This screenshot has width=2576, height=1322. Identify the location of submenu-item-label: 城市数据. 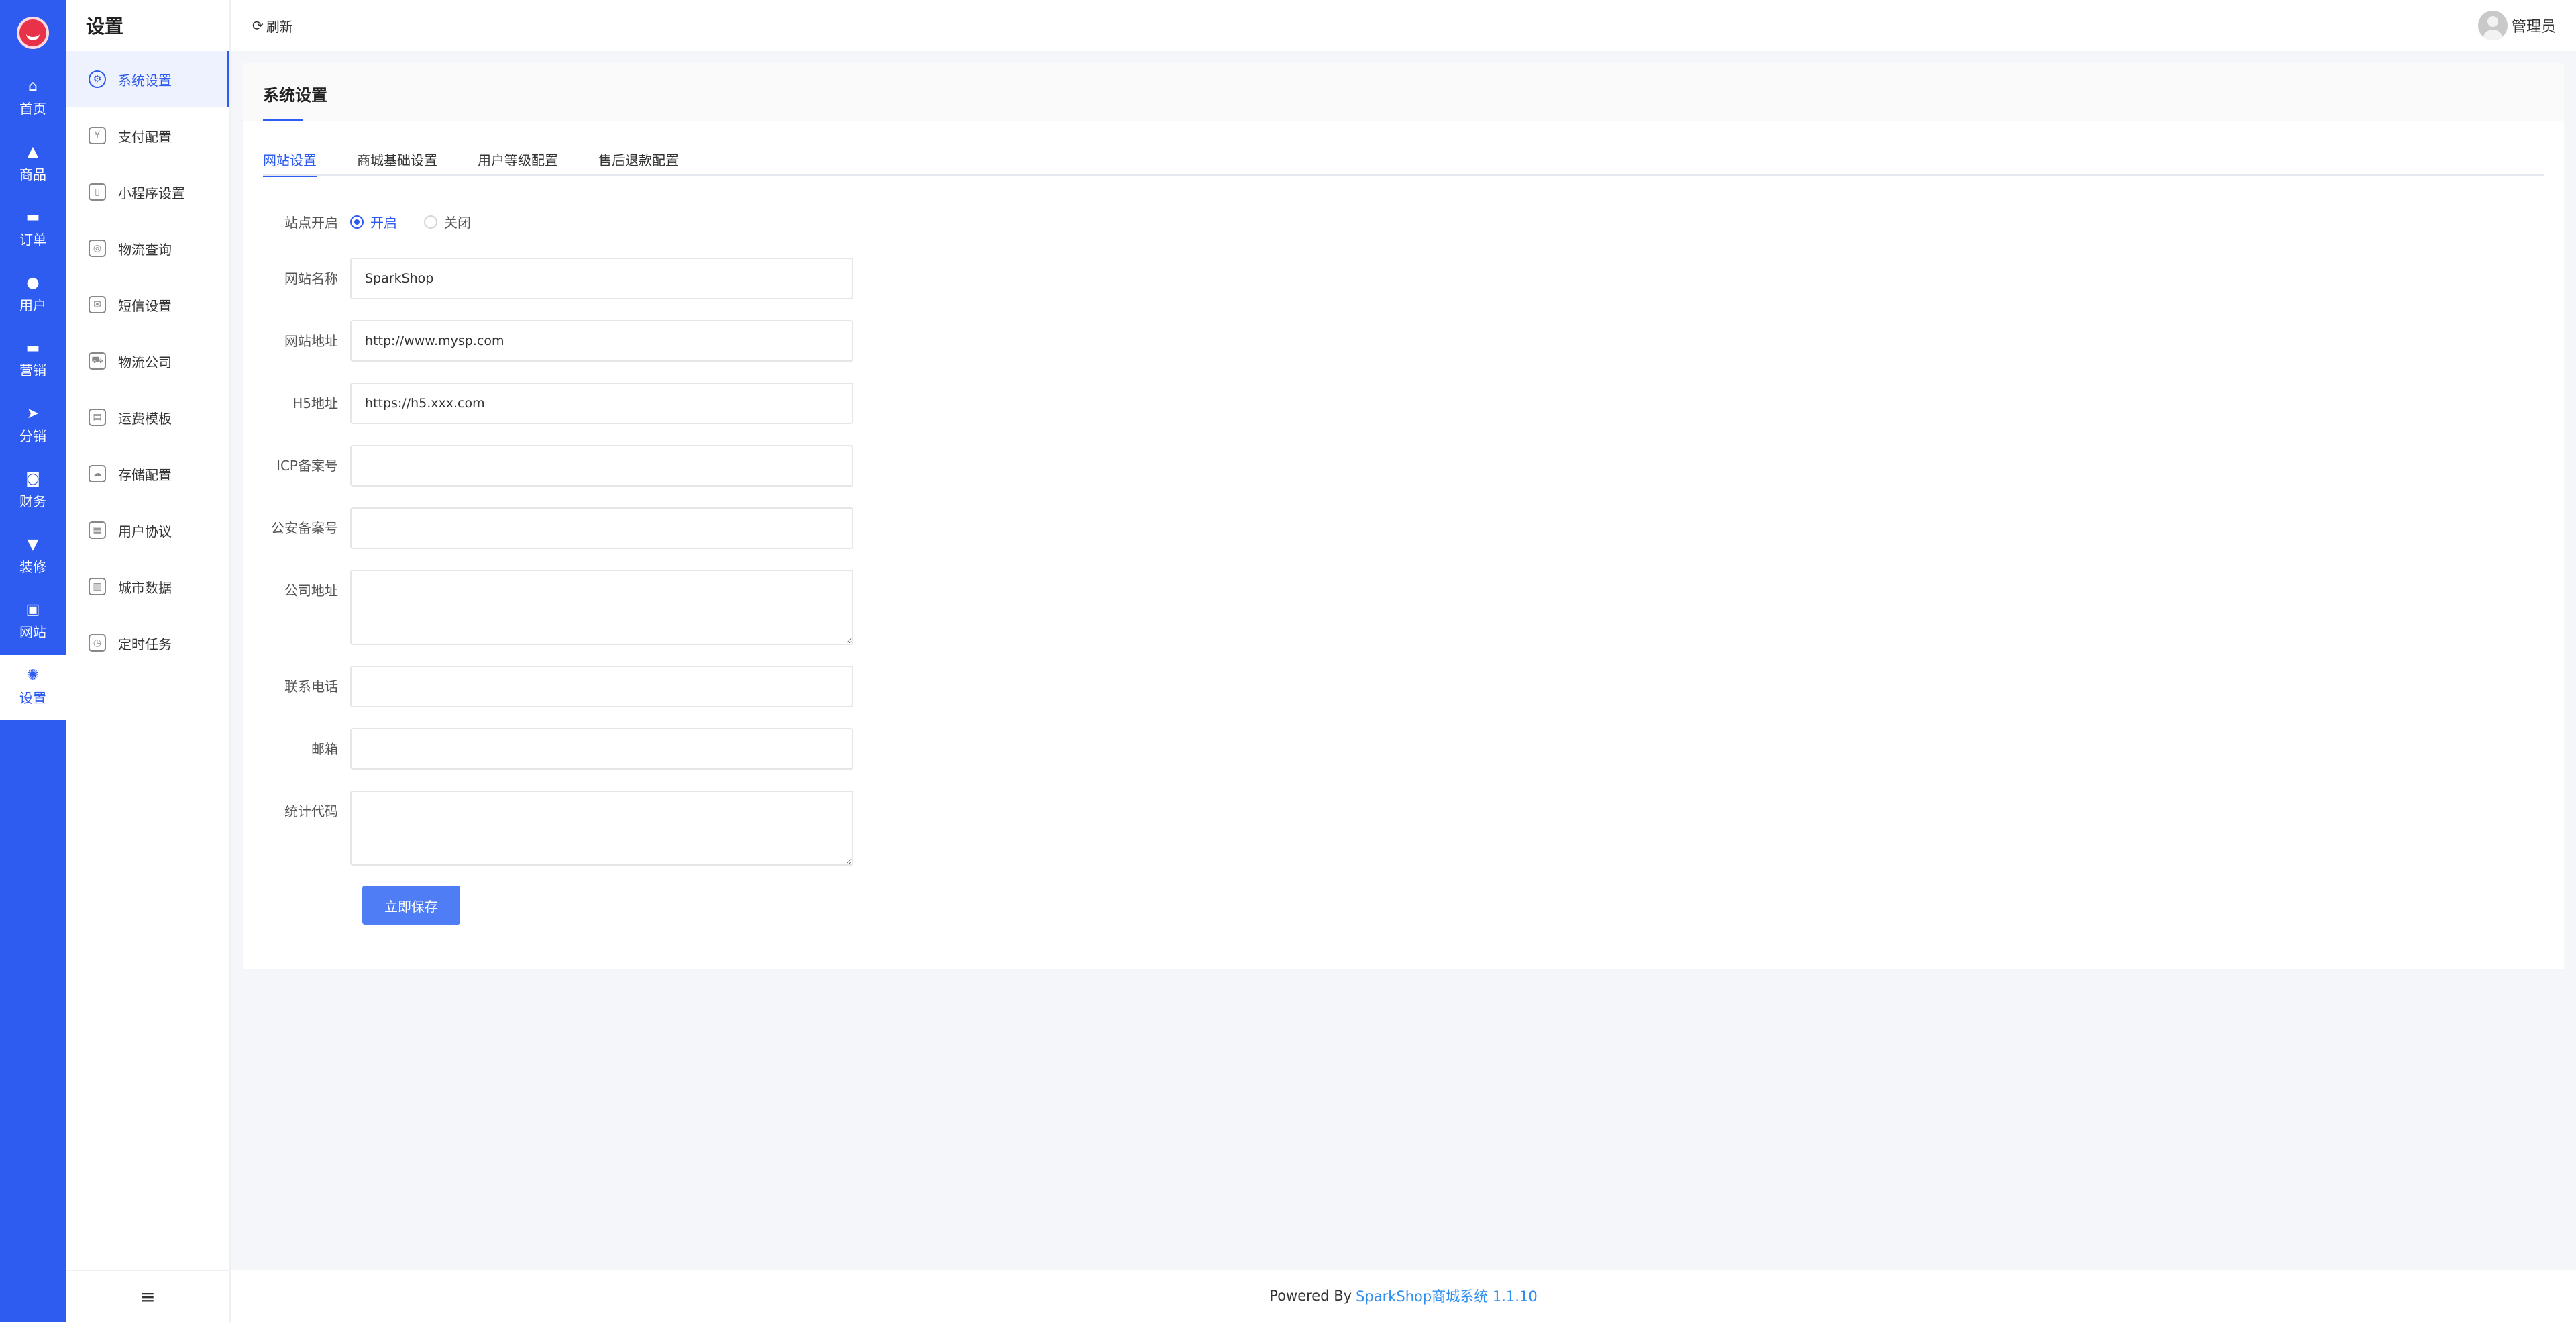
(145, 587).